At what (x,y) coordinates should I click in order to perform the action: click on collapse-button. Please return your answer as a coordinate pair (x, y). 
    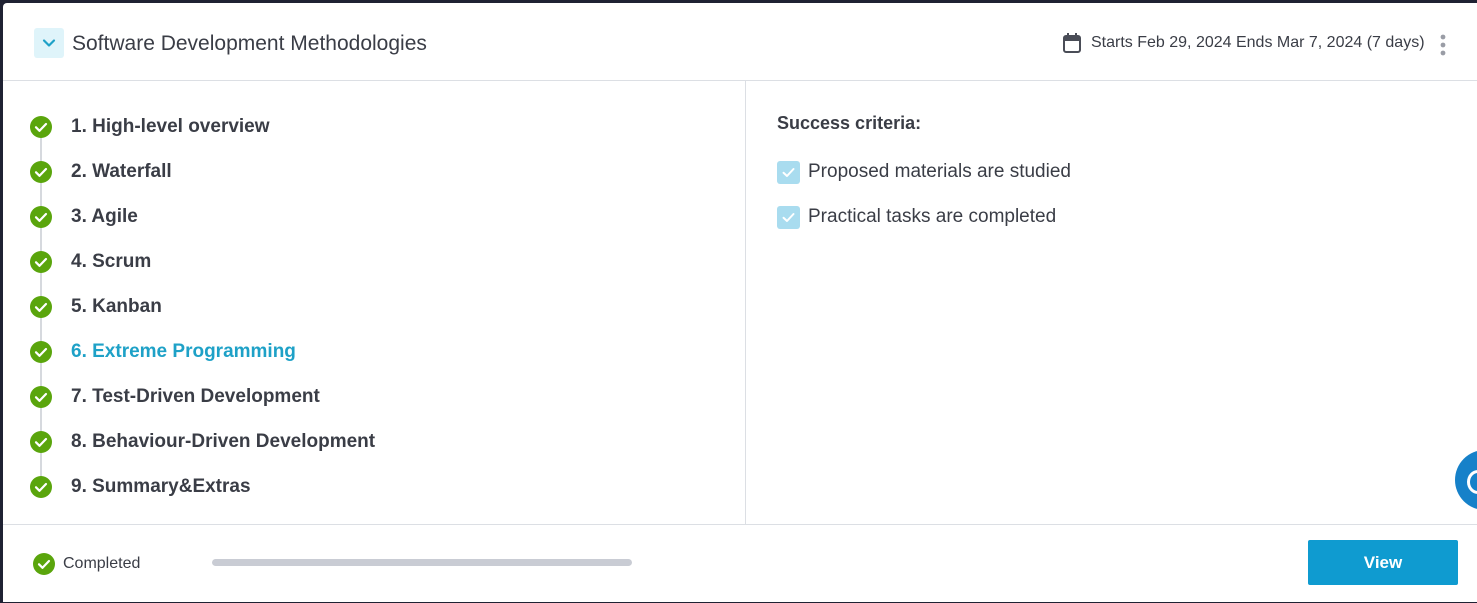
    Looking at the image, I should click on (49, 43).